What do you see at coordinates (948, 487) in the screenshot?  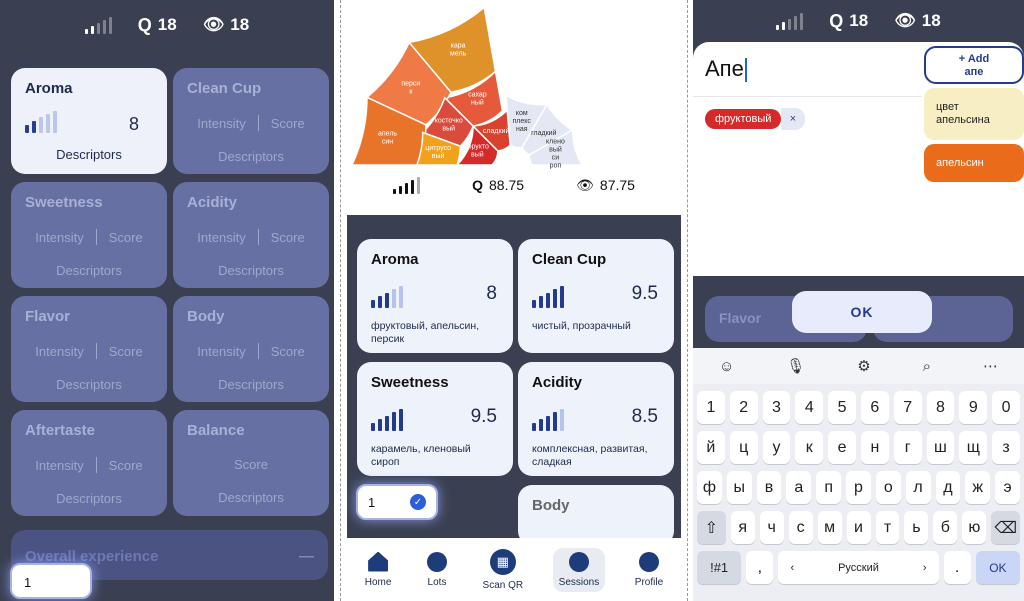 I see `key-r2-8: д` at bounding box center [948, 487].